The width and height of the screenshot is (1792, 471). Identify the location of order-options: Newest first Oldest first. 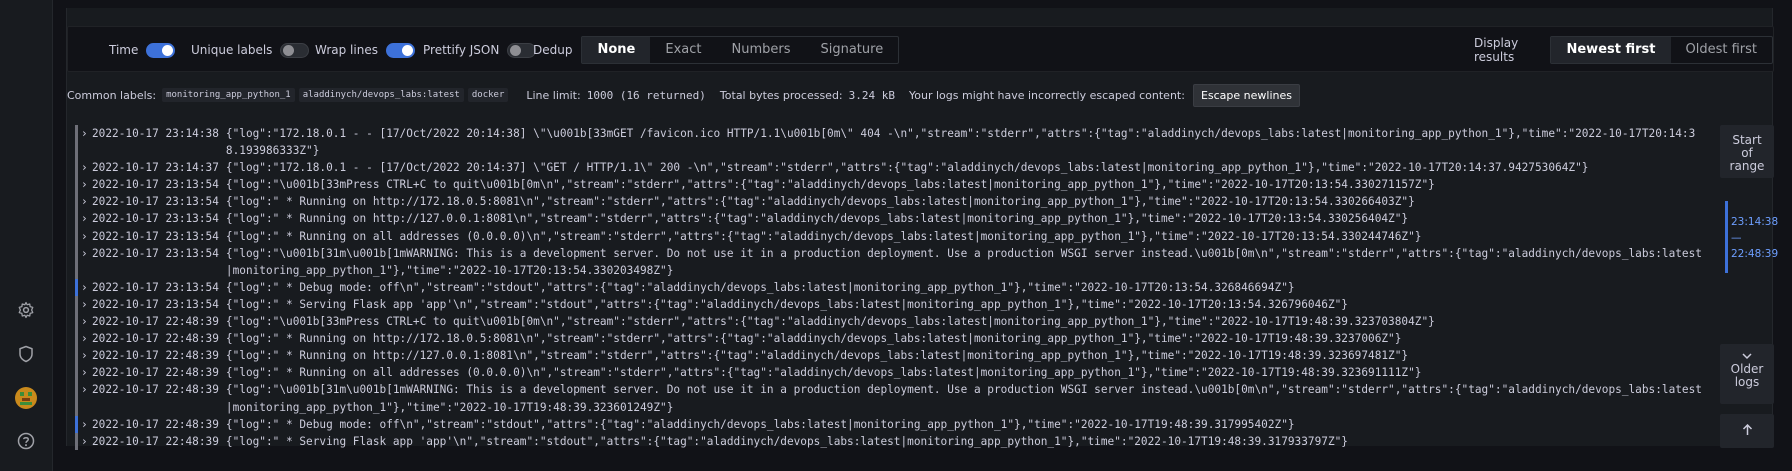
(1661, 50).